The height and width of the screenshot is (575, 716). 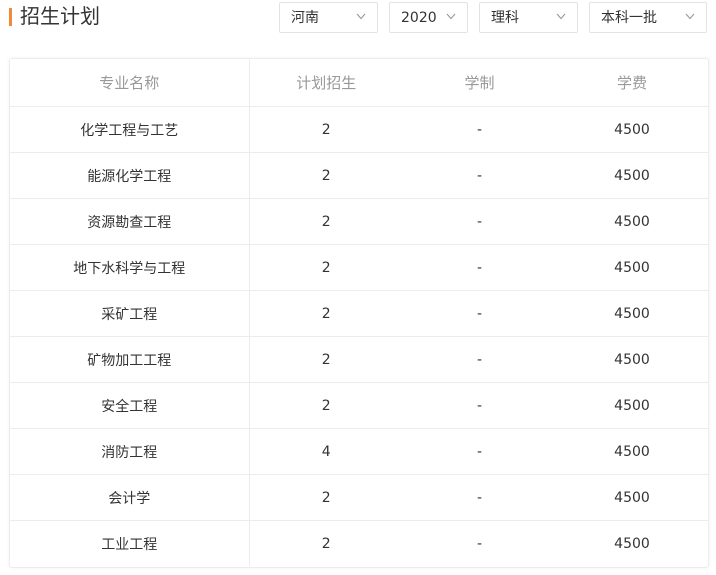 I want to click on column-header-duration: 学制, so click(x=479, y=83).